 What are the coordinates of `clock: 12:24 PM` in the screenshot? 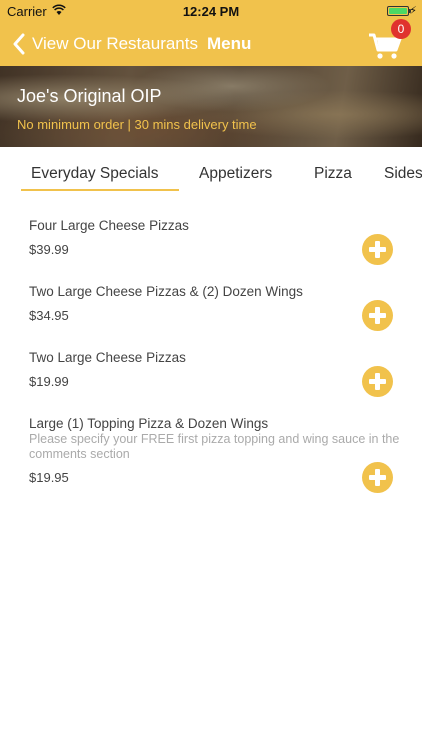 It's located at (211, 11).